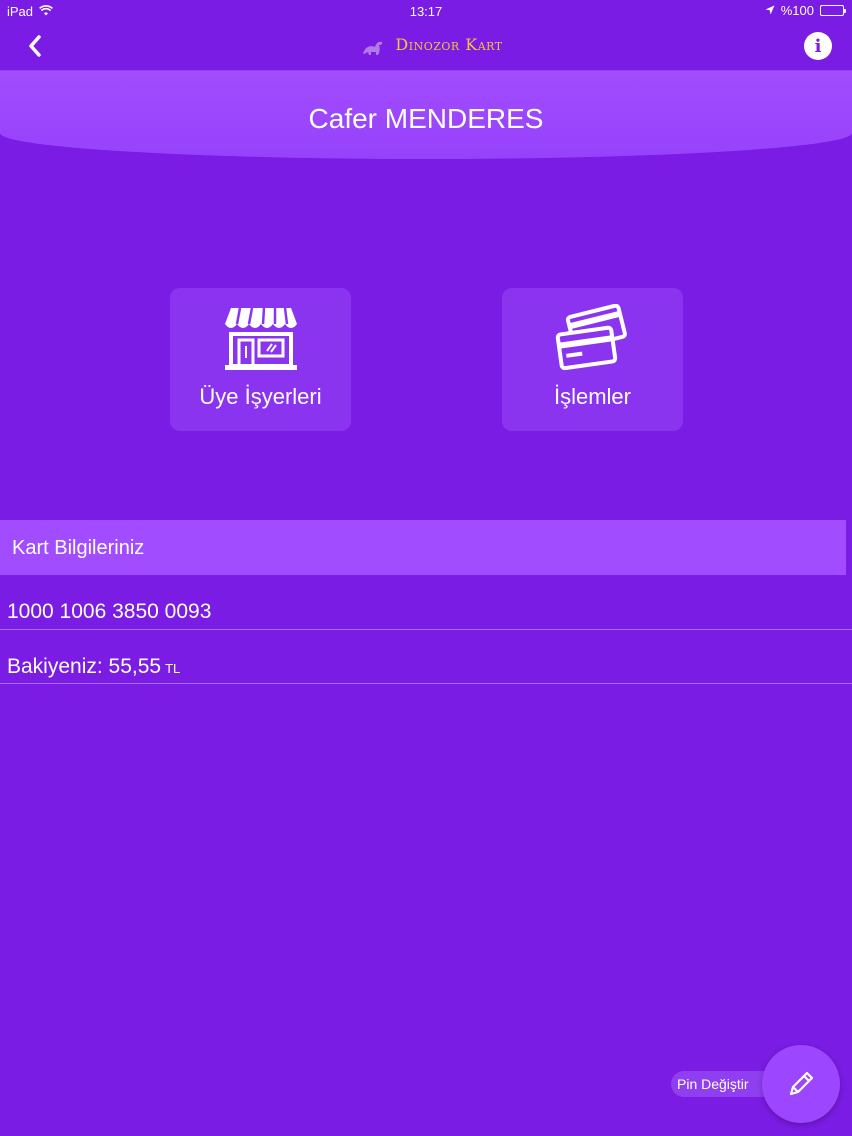  Describe the element at coordinates (449, 44) in the screenshot. I see `logo-text: Dinozor Kart` at that location.